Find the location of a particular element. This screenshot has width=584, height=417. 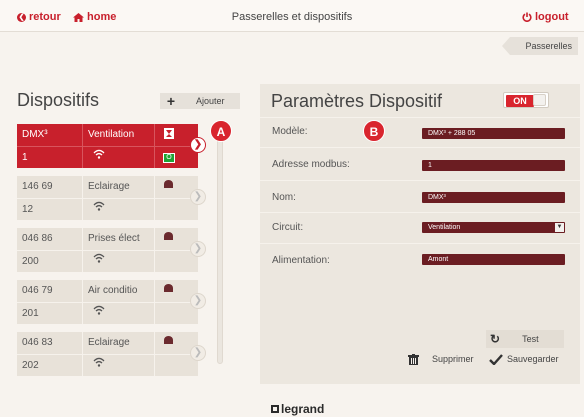

logout-link: logout is located at coordinates (545, 17).